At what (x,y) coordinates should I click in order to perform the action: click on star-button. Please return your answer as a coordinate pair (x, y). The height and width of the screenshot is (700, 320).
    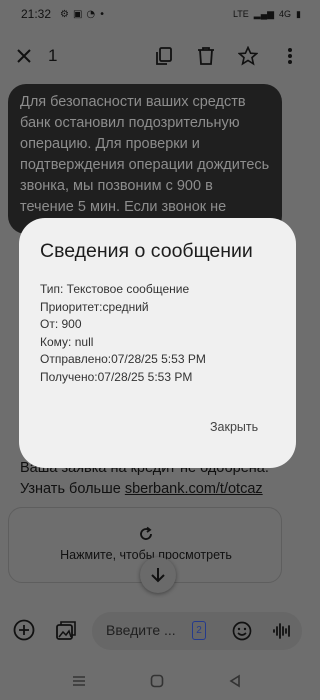
    Looking at the image, I should click on (248, 56).